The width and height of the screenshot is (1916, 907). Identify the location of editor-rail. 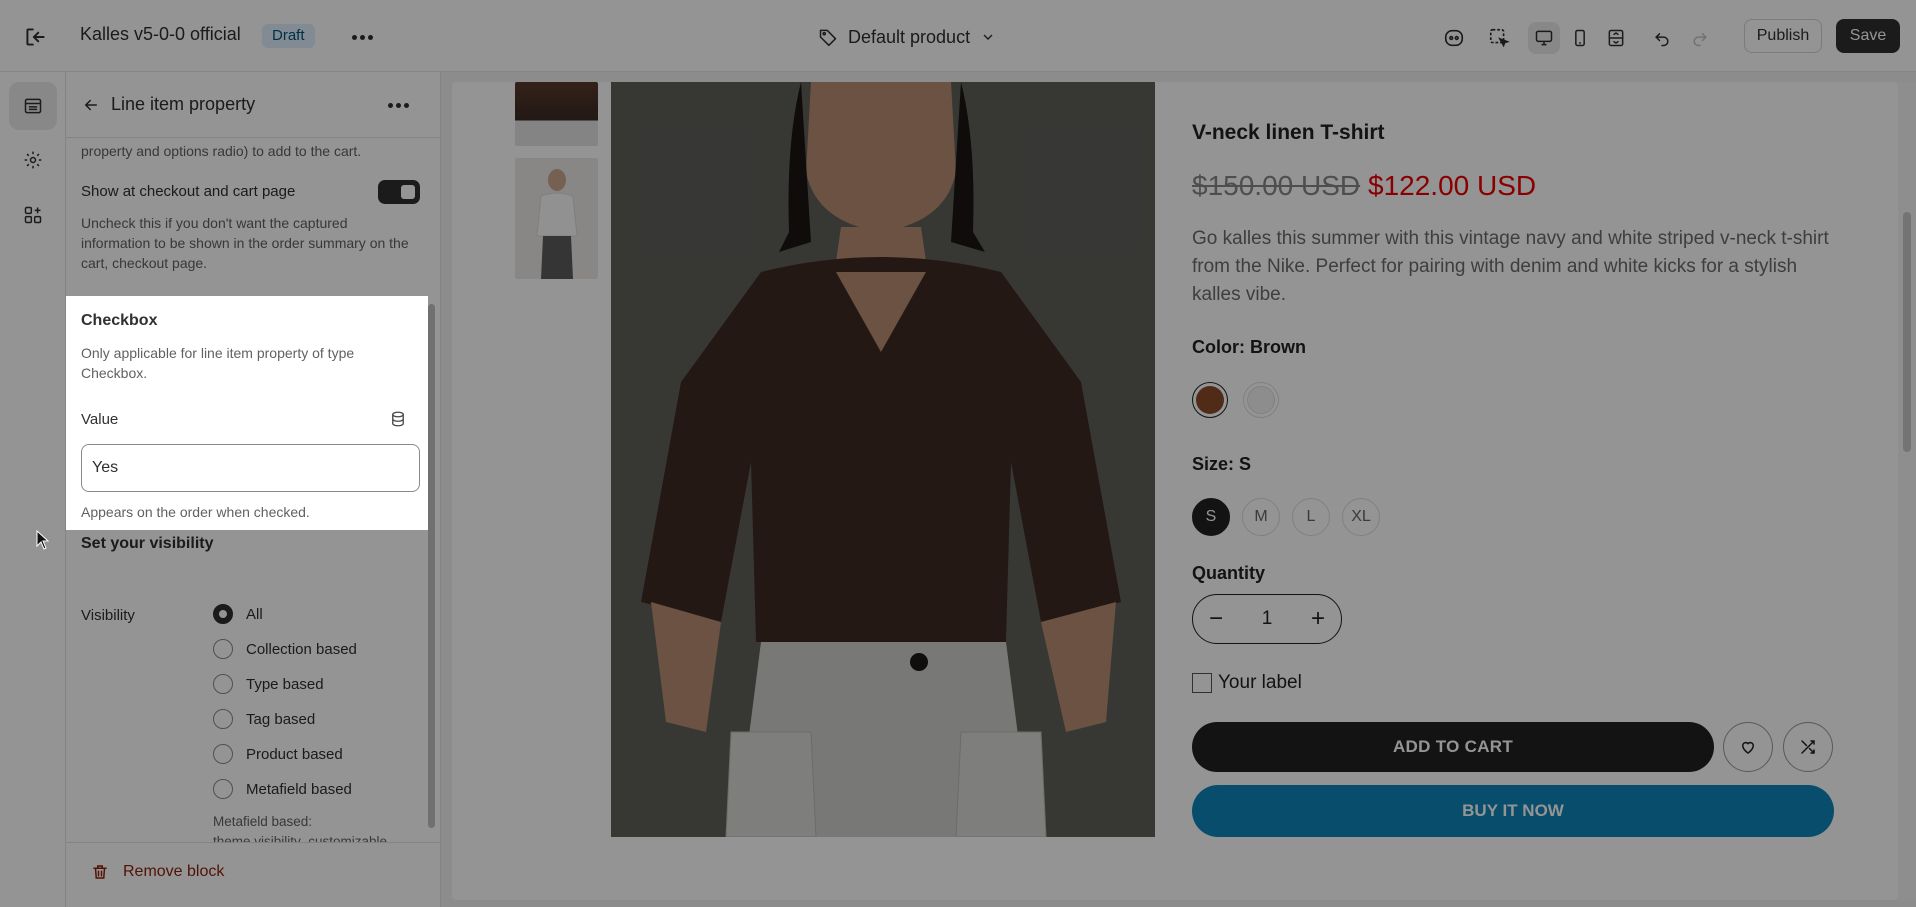
(33, 489).